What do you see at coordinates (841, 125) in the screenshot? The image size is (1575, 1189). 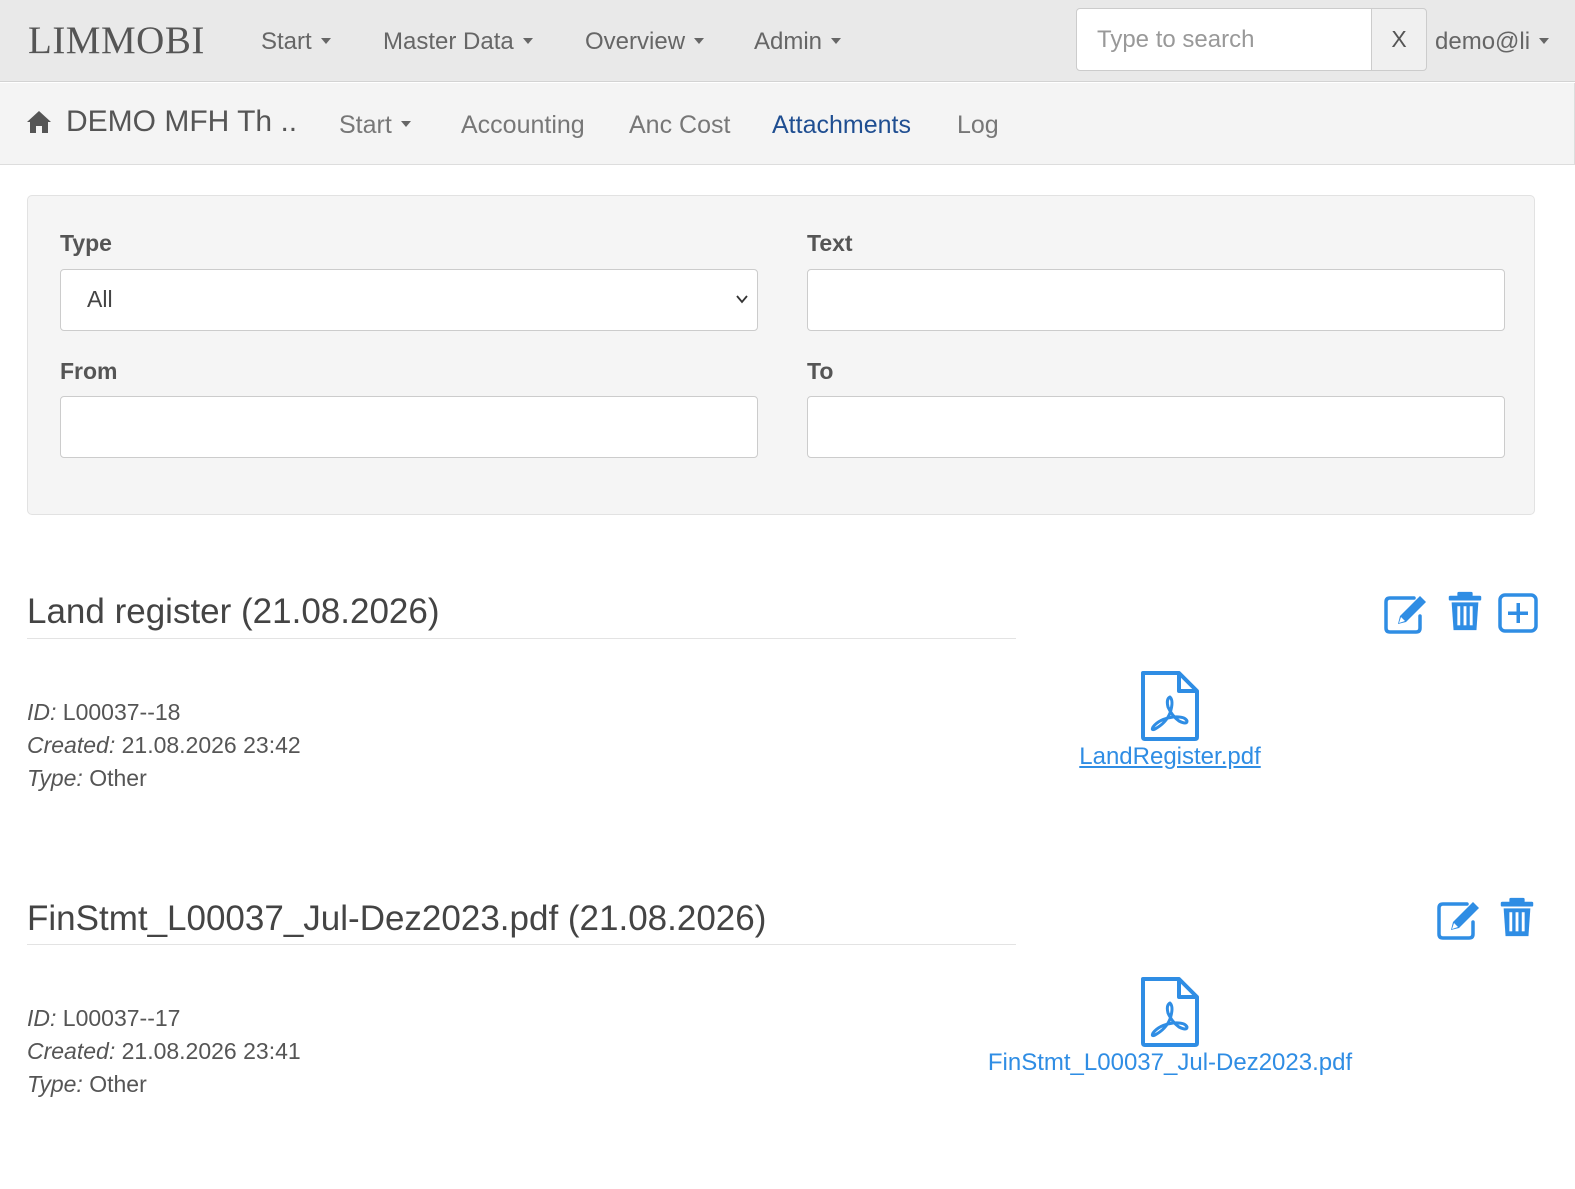 I see `subnav-attachments: Attachments` at bounding box center [841, 125].